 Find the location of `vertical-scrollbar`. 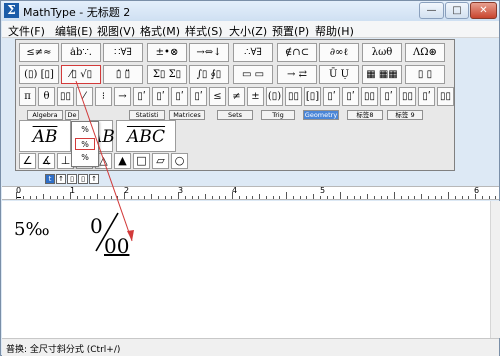

vertical-scrollbar is located at coordinates (495, 269).